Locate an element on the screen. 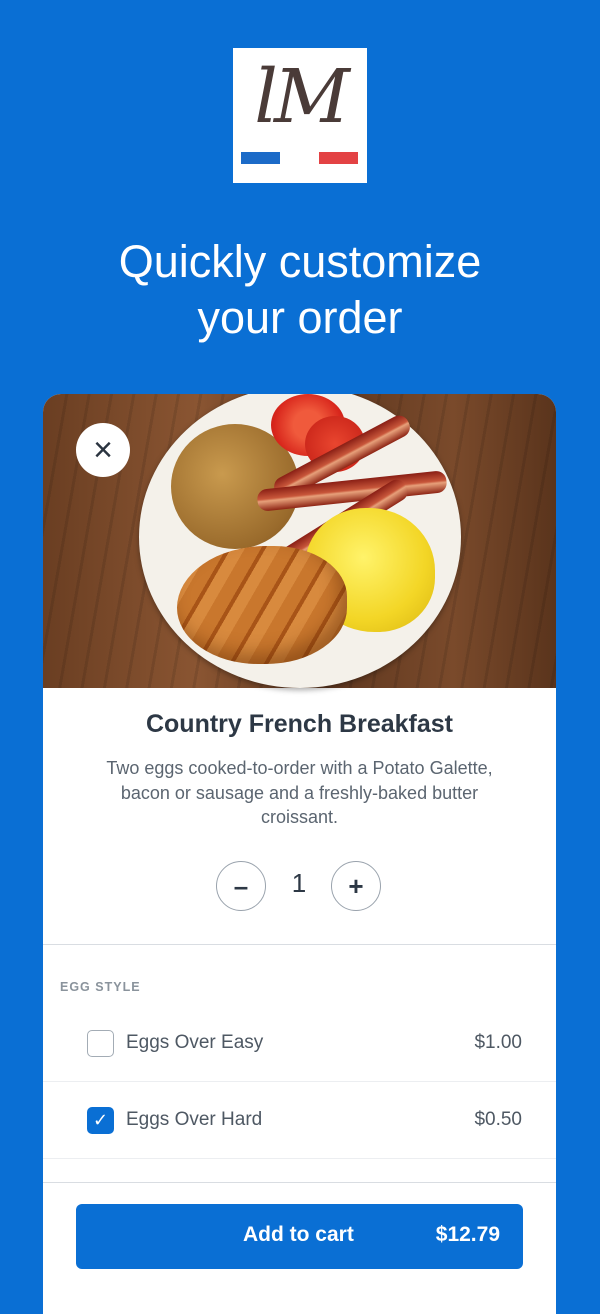  quantity-value: 1 is located at coordinates (299, 883).